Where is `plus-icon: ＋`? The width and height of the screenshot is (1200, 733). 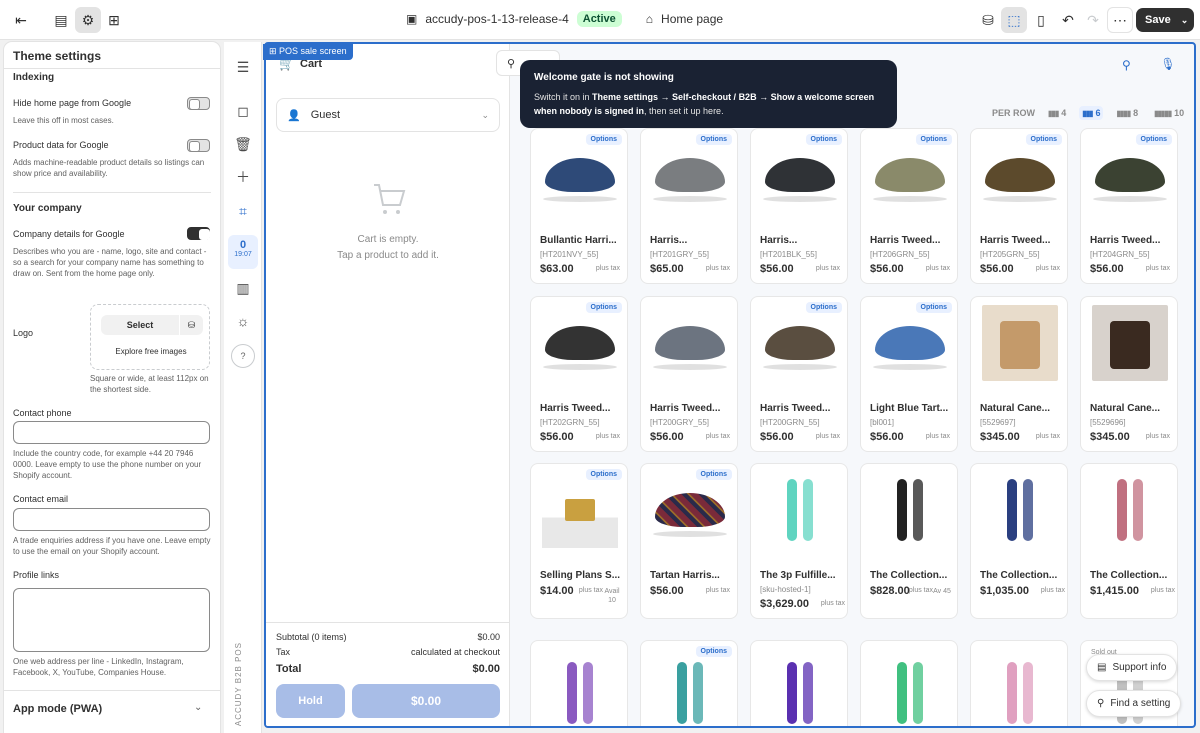
plus-icon: ＋ is located at coordinates (243, 177).